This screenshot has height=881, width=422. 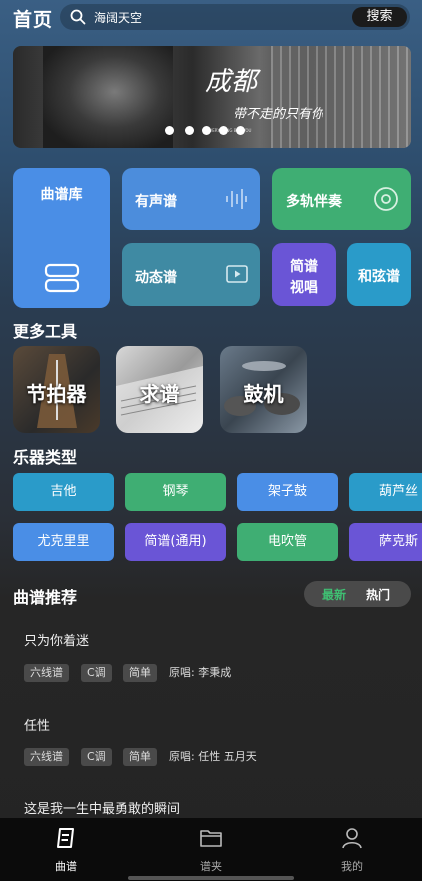 What do you see at coordinates (357, 594) in the screenshot?
I see `sort-toggle: 最新 热门` at bounding box center [357, 594].